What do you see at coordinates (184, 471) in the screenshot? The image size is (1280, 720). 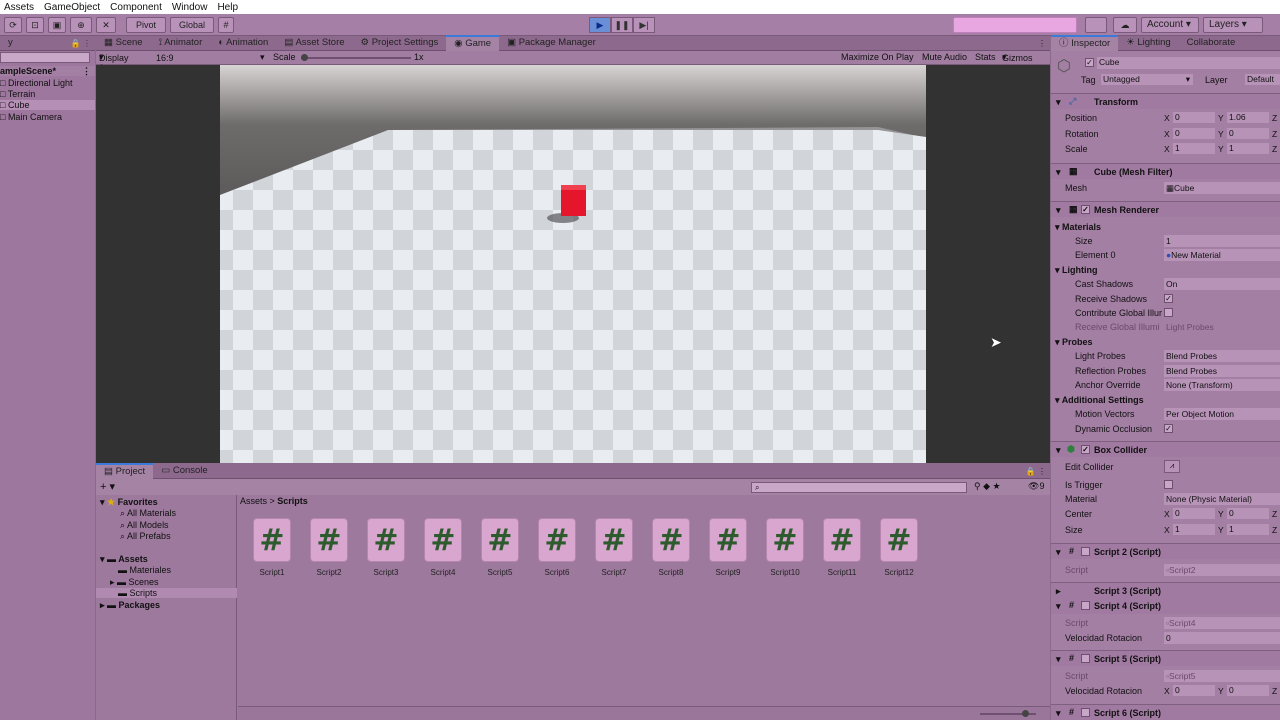 I see `tab-console: ▭ Console` at bounding box center [184, 471].